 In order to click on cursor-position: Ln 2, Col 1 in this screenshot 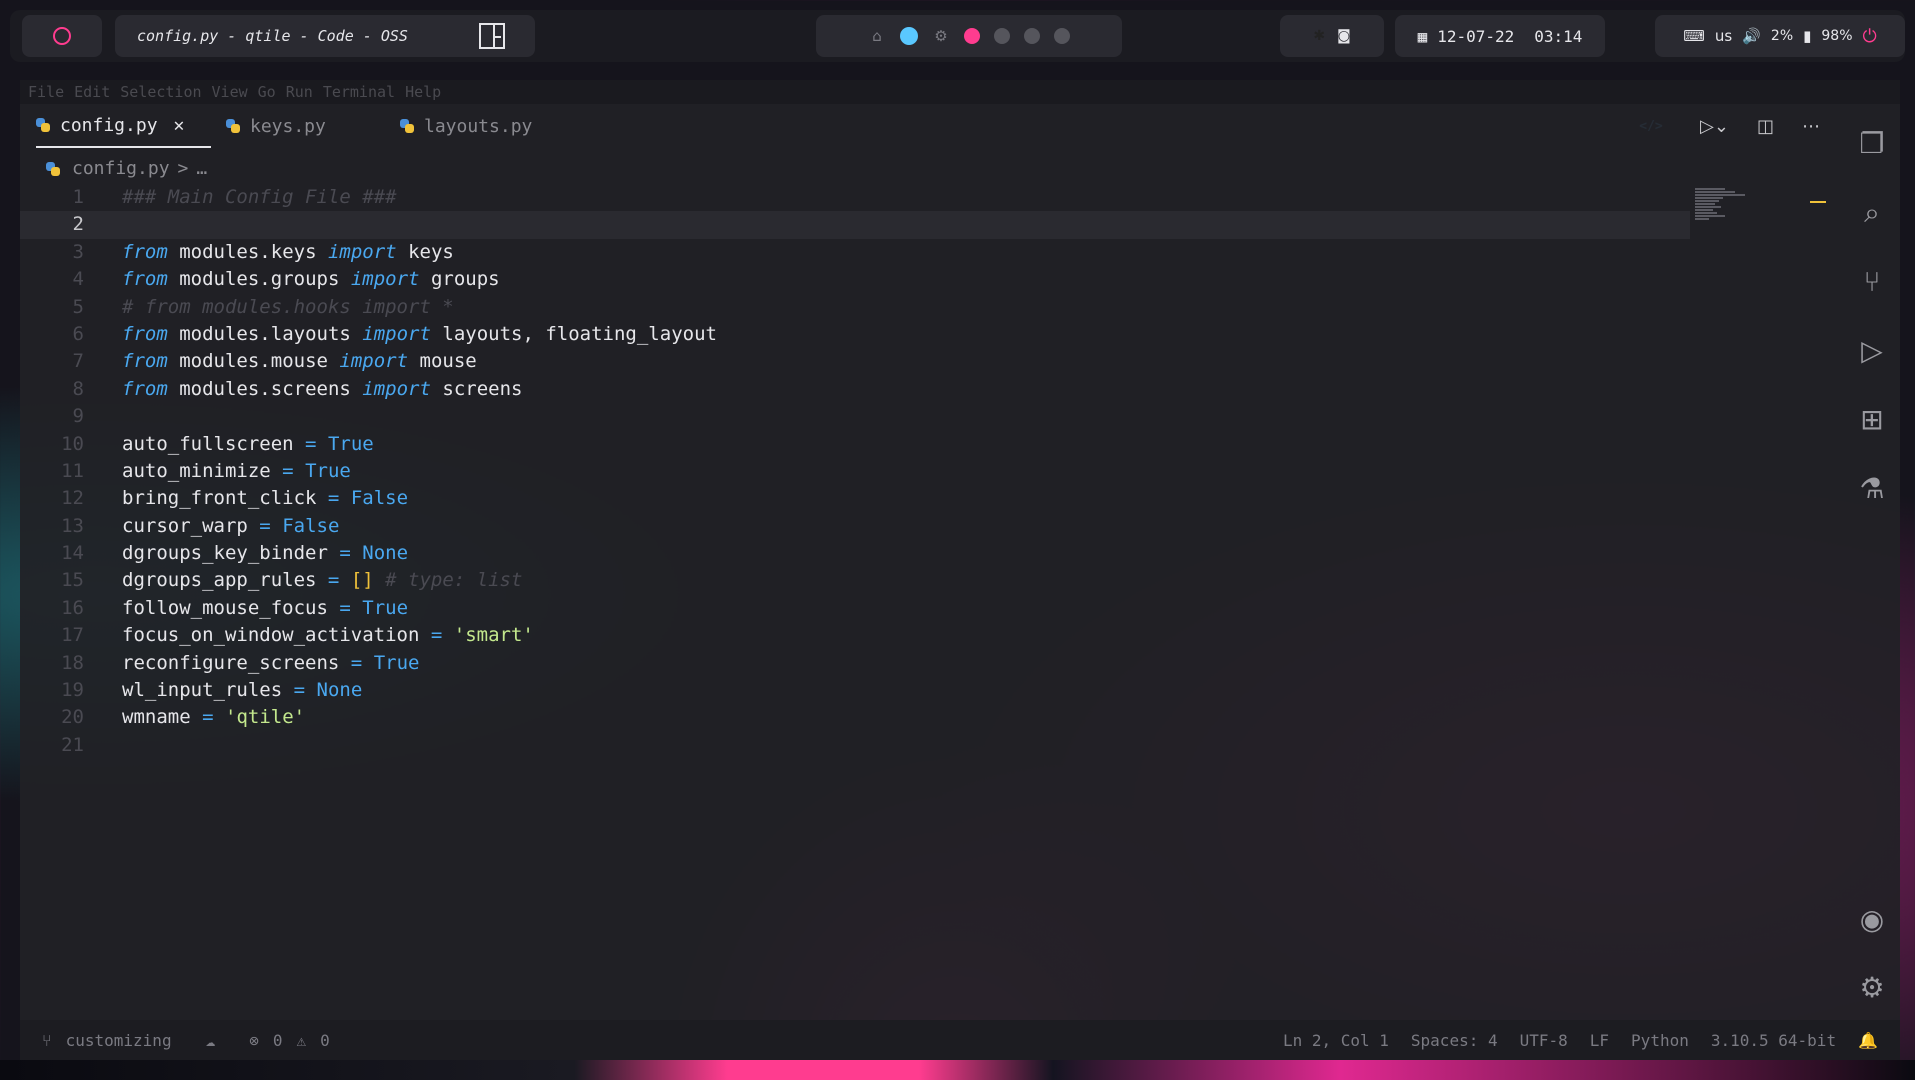, I will do `click(1336, 1040)`.